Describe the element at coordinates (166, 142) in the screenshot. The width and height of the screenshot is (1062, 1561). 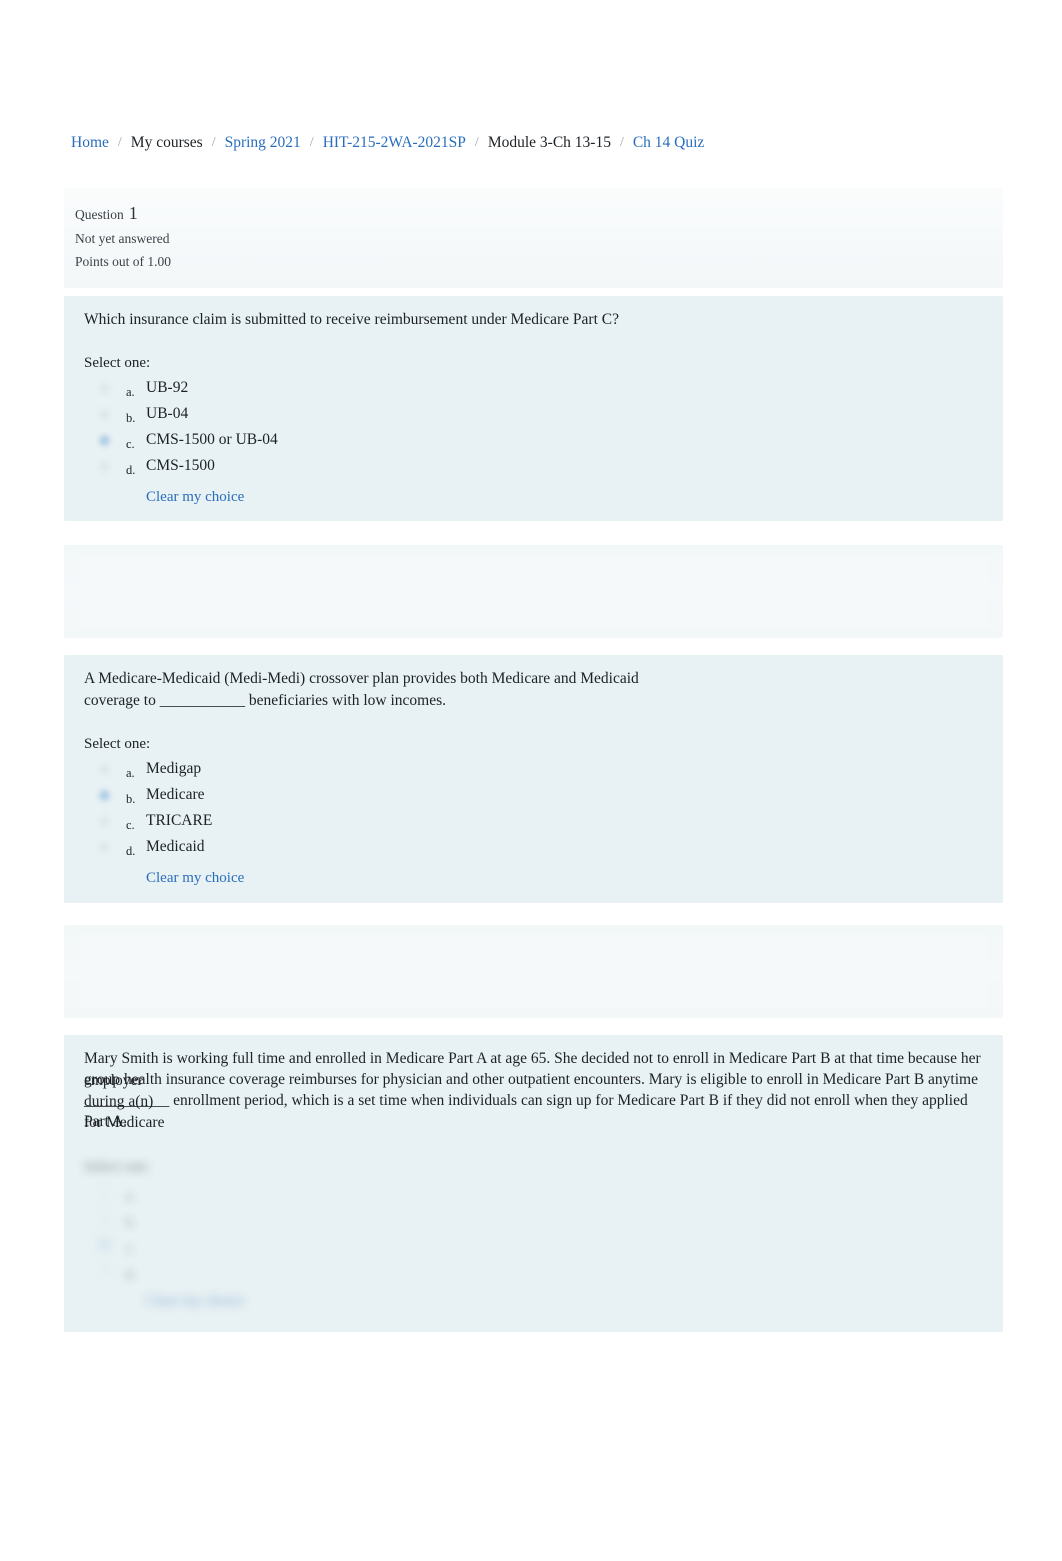
I see `breadcrumb-item-my-courses: My courses` at that location.